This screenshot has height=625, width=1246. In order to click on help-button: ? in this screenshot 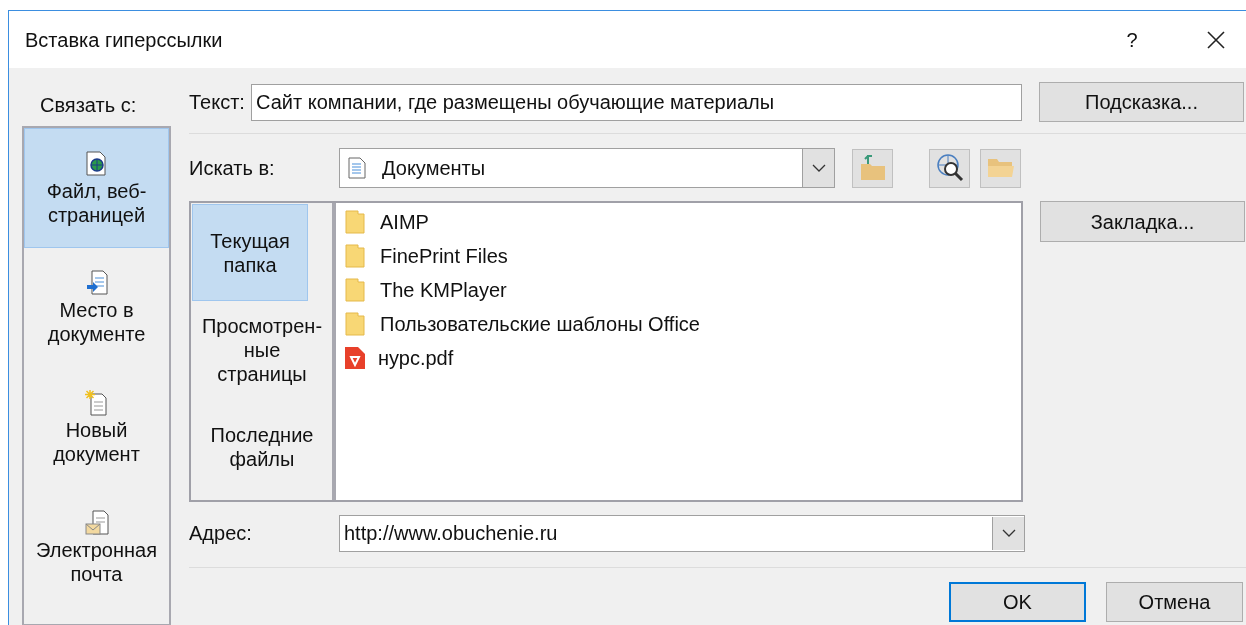, I will do `click(1132, 39)`.